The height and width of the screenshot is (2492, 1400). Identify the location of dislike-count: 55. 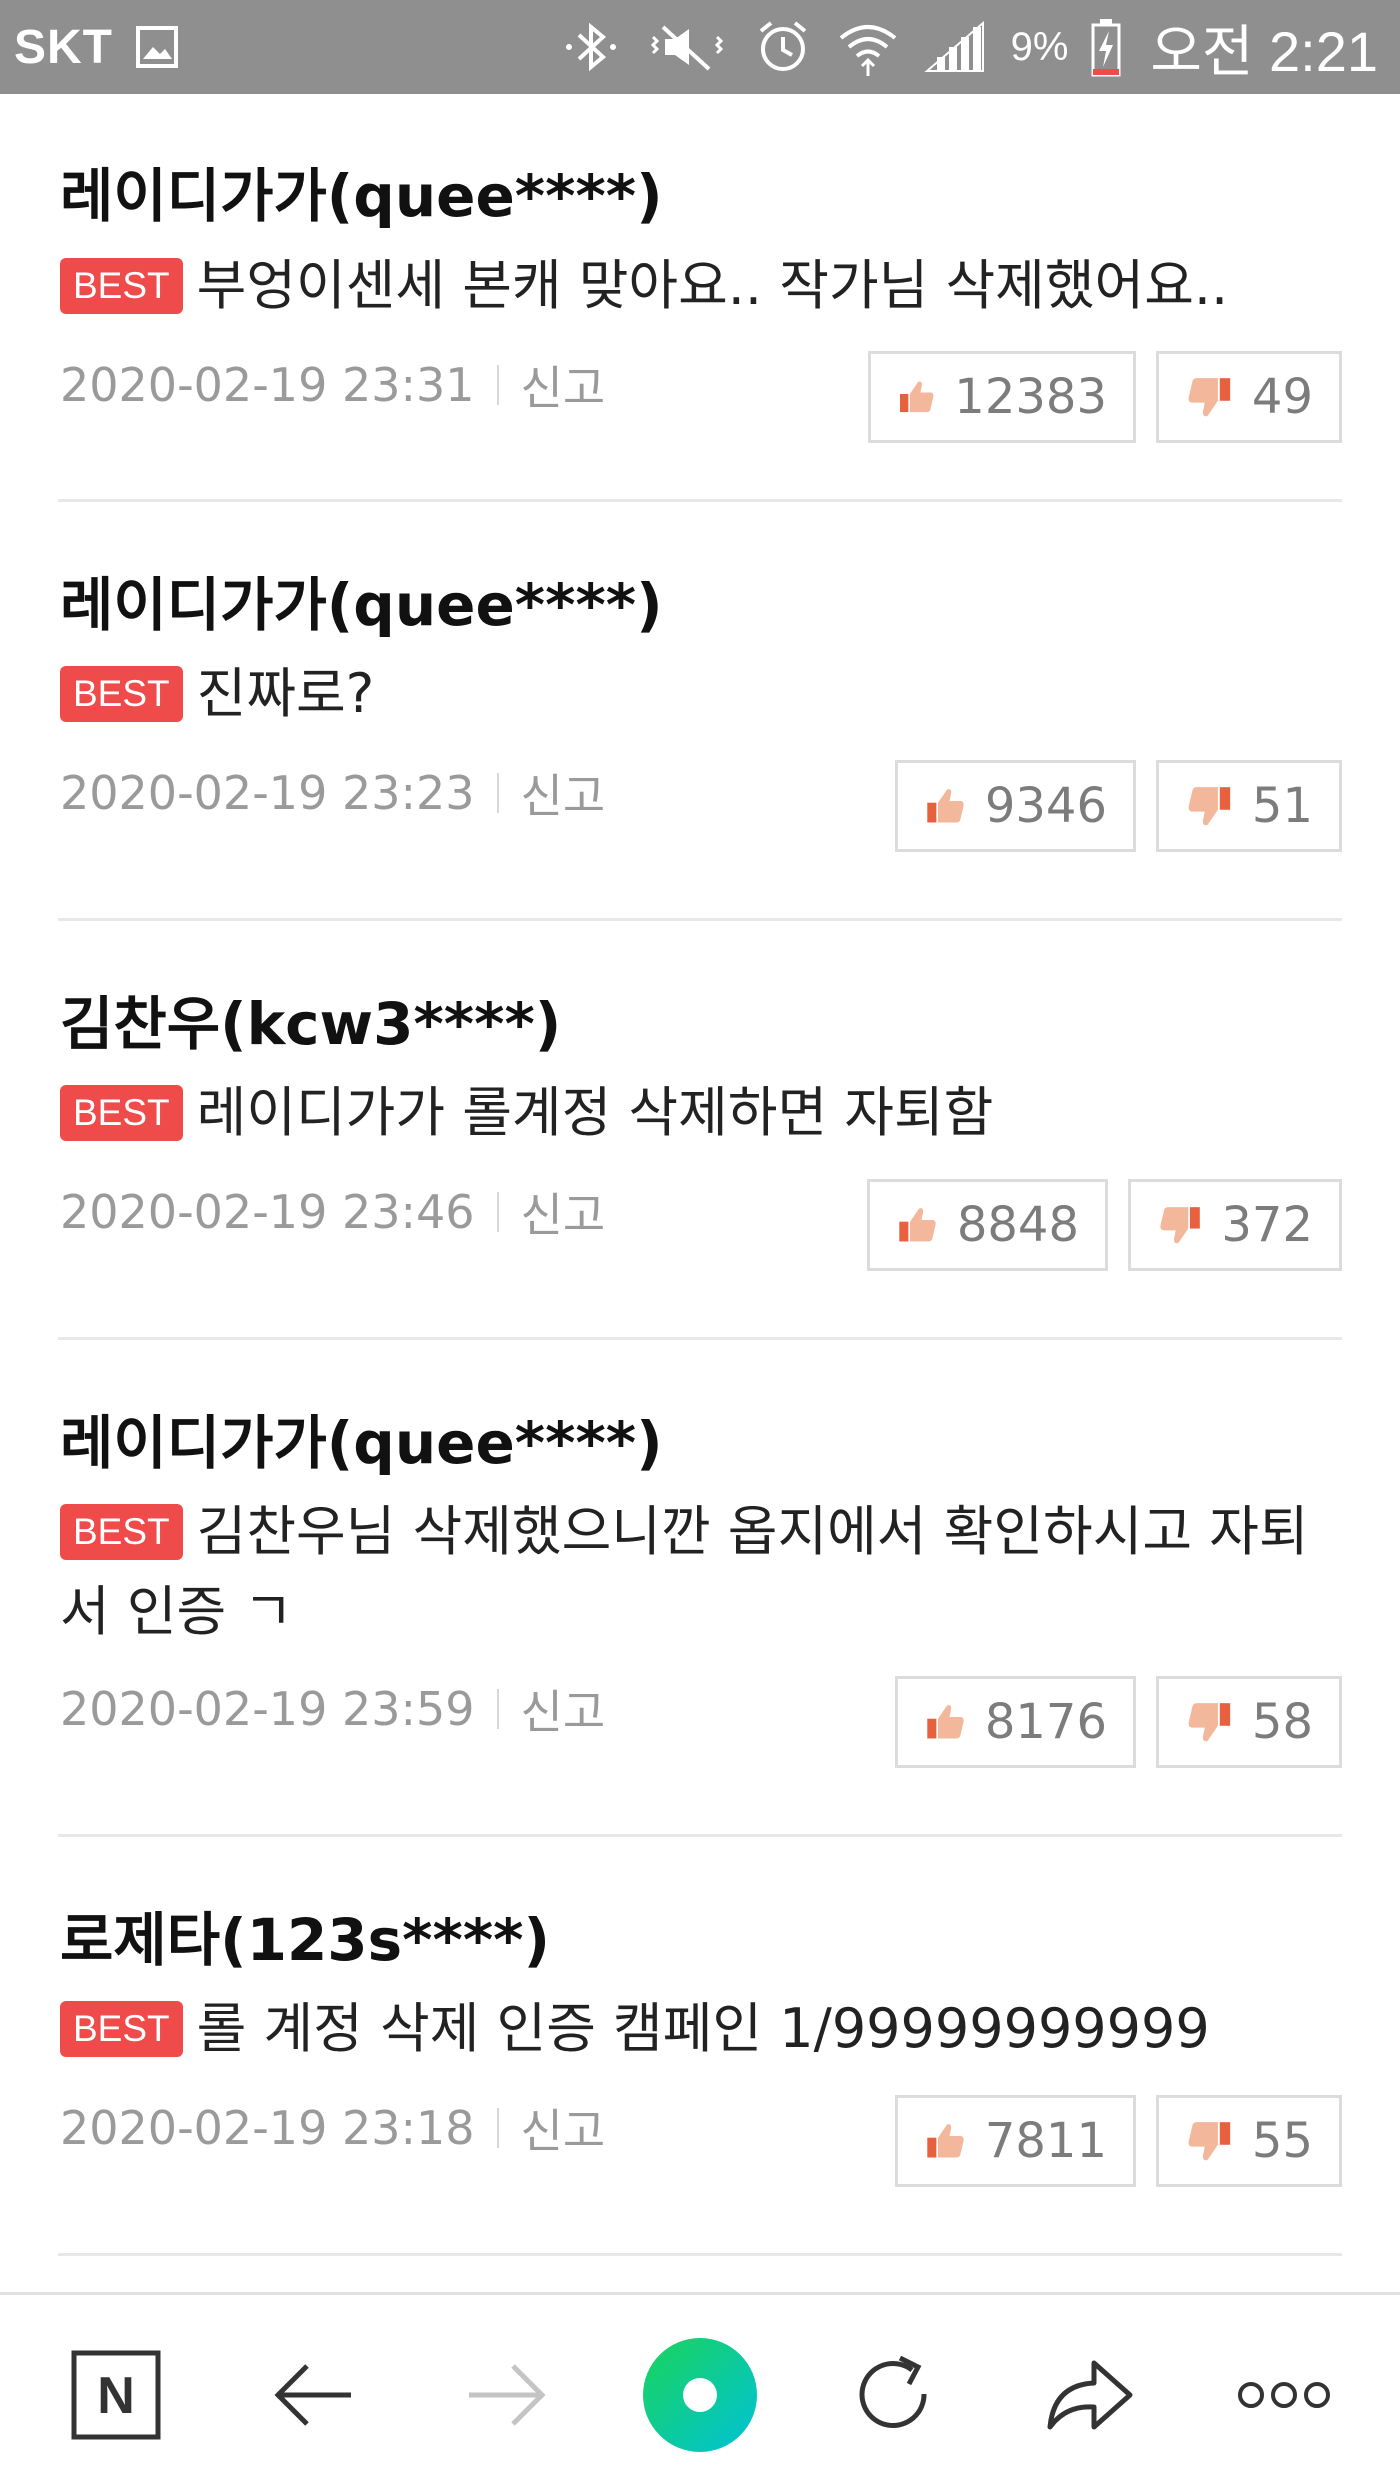
(1282, 2141).